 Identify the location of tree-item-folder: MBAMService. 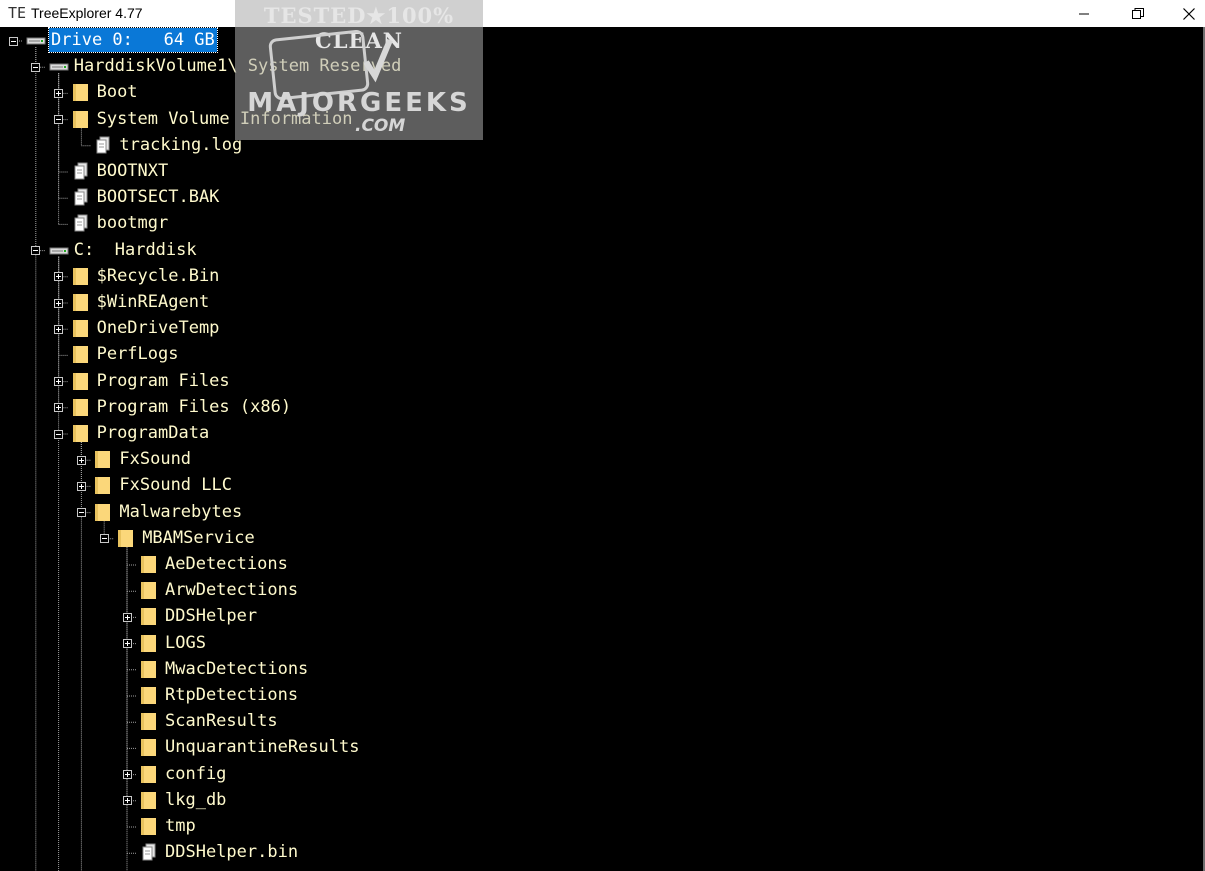
(198, 538).